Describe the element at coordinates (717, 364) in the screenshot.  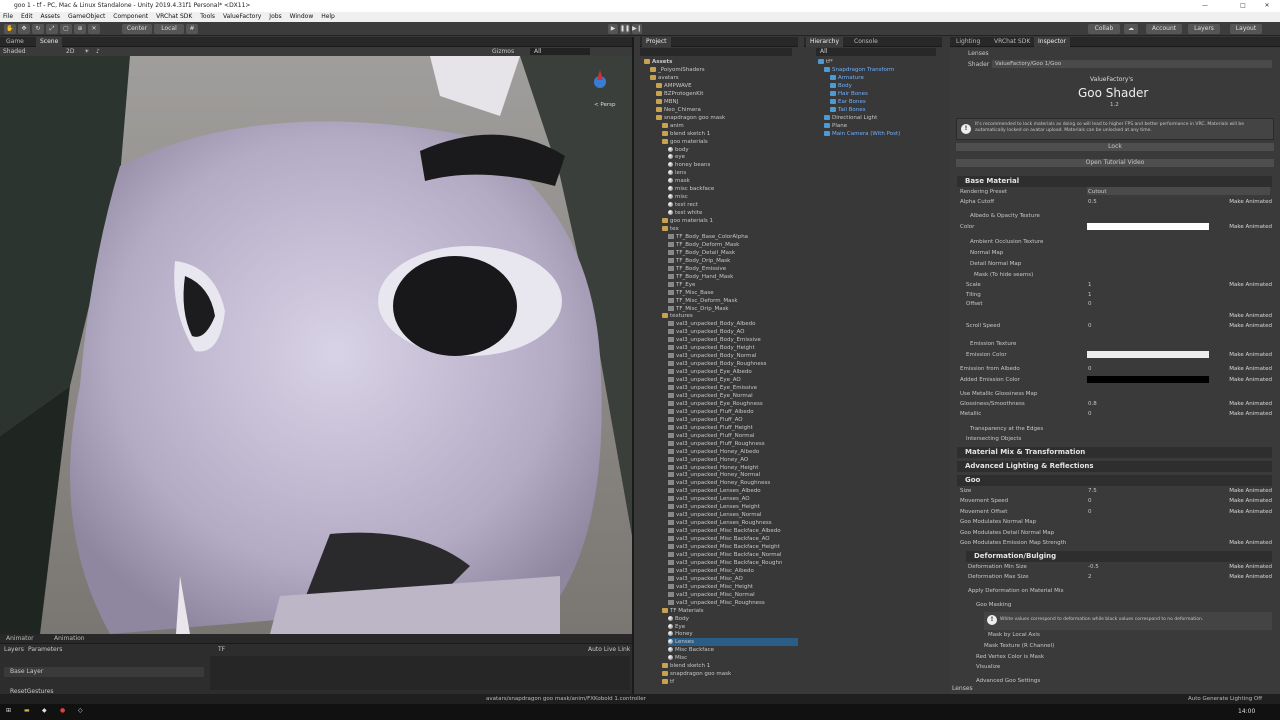
I see `project-item: val3_unpacked_Body_Roughness` at that location.